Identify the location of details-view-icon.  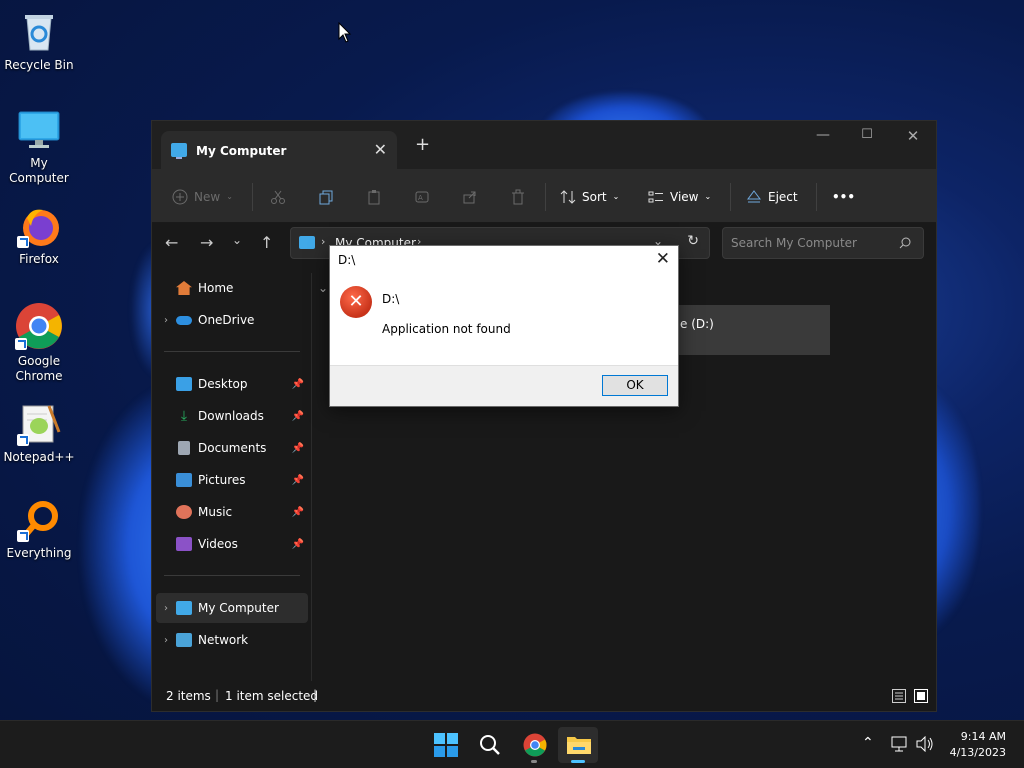
(899, 696).